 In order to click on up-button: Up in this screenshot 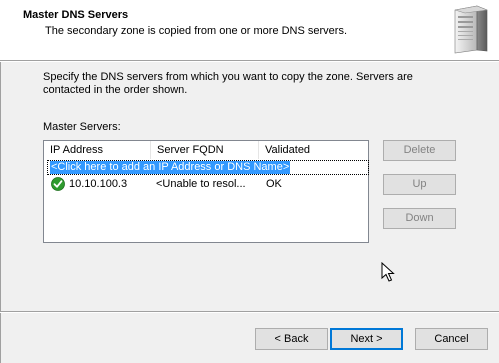, I will do `click(419, 184)`.